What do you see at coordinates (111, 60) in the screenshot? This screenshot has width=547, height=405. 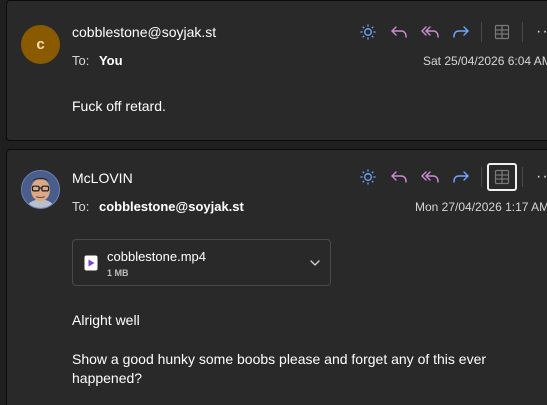 I see `recipient-name: You` at bounding box center [111, 60].